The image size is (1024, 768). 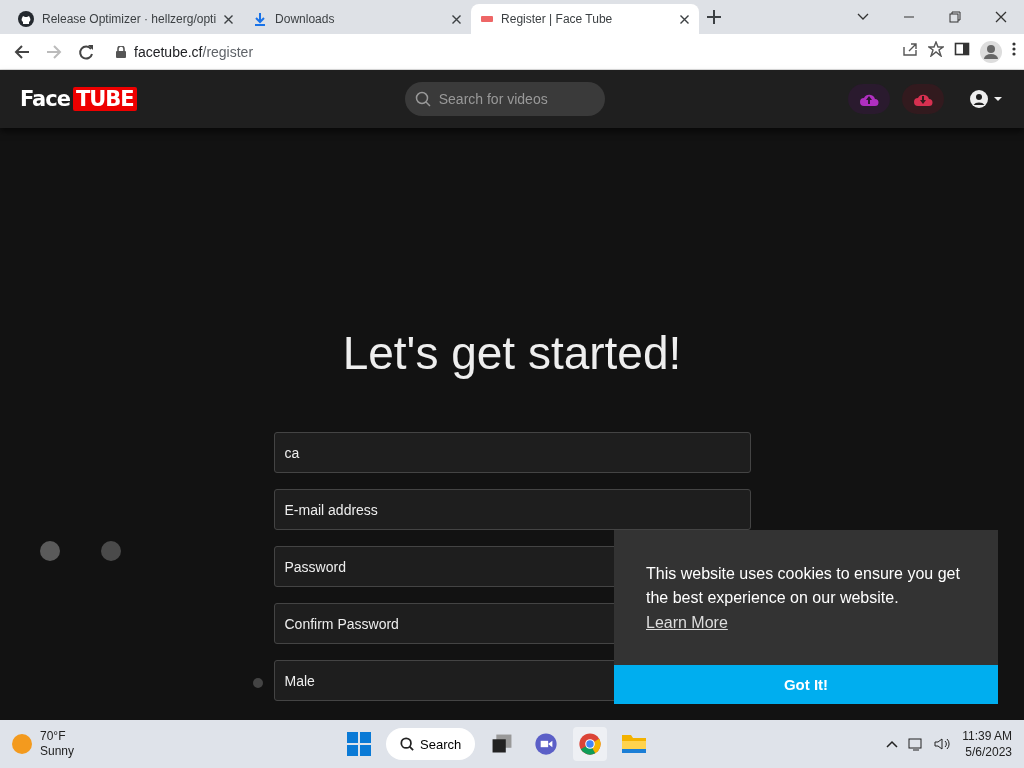 What do you see at coordinates (987, 99) in the screenshot?
I see `account-icon` at bounding box center [987, 99].